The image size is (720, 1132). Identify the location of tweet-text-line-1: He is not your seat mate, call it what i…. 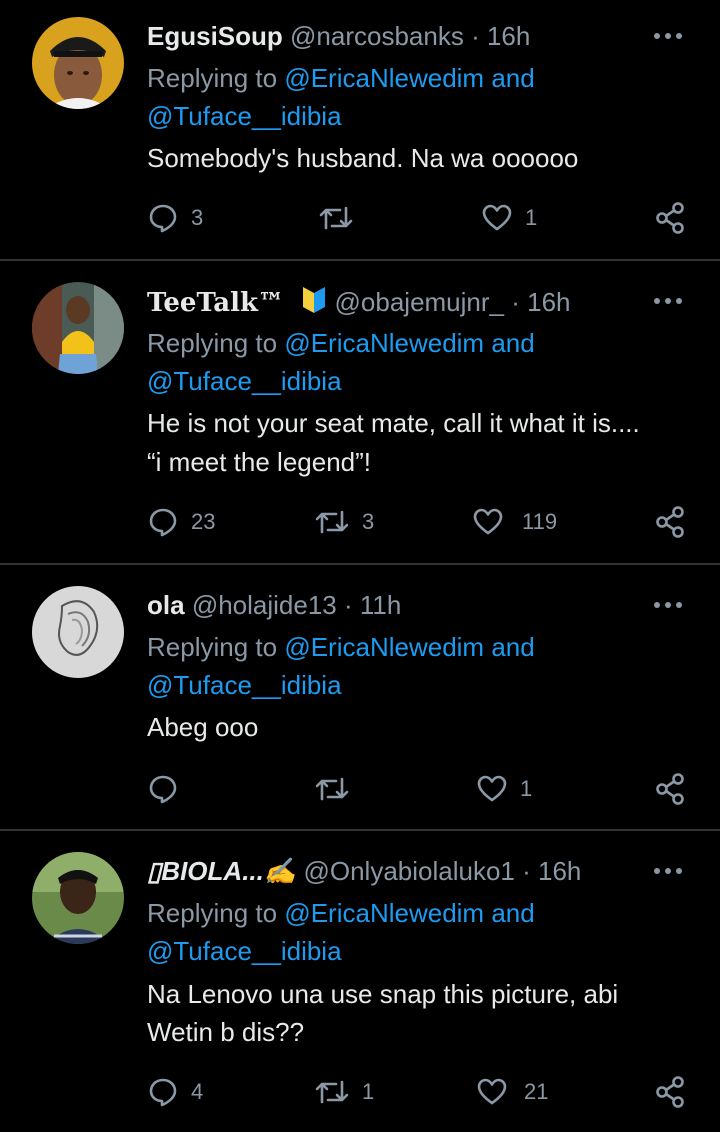
(393, 423).